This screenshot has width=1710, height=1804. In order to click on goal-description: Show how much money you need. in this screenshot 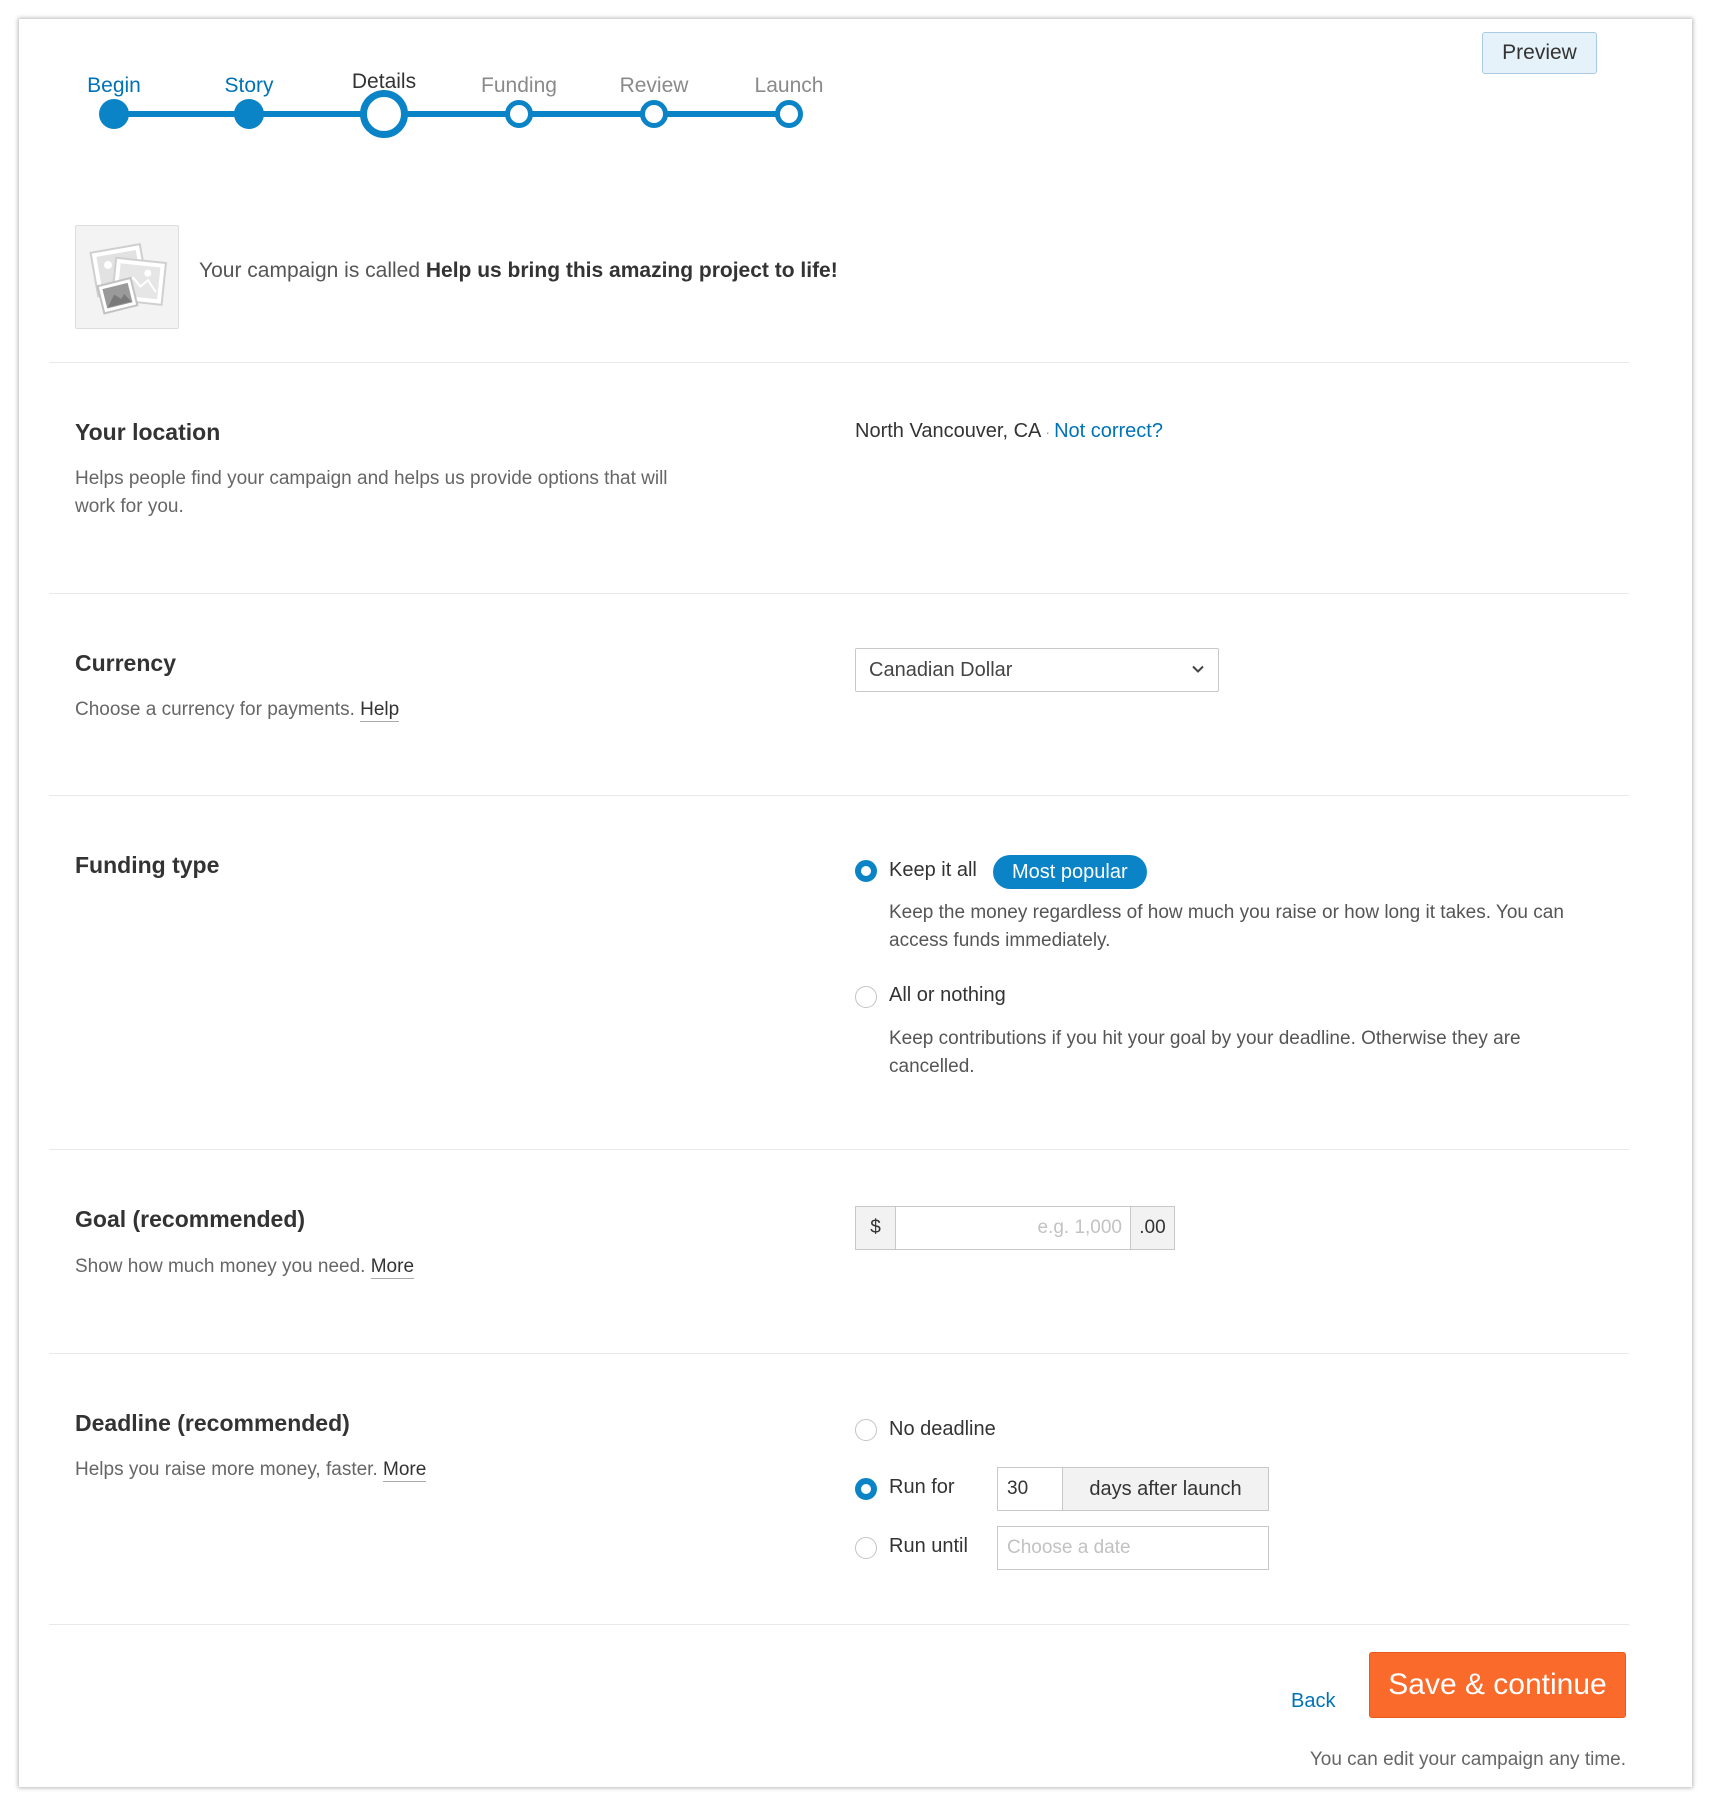, I will do `click(220, 1266)`.